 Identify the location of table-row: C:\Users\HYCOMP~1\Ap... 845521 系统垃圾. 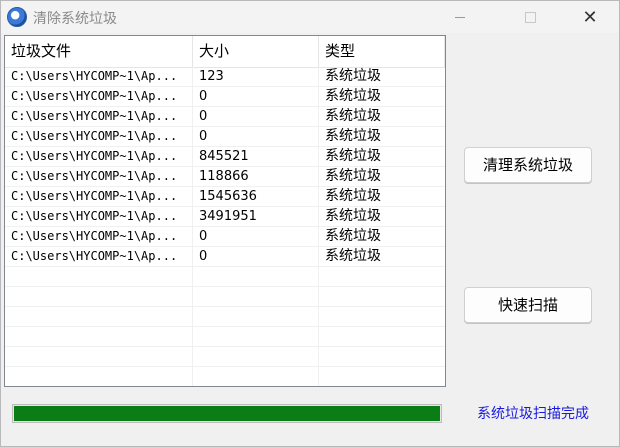
(225, 157).